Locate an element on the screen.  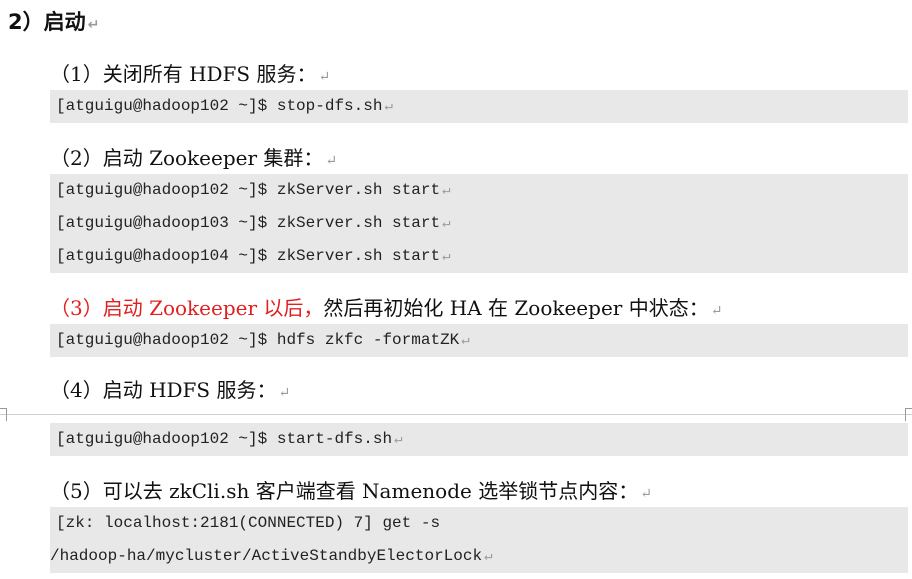
step-2-label: （2）启动 Zookeeper 集群： is located at coordinates (187, 158).